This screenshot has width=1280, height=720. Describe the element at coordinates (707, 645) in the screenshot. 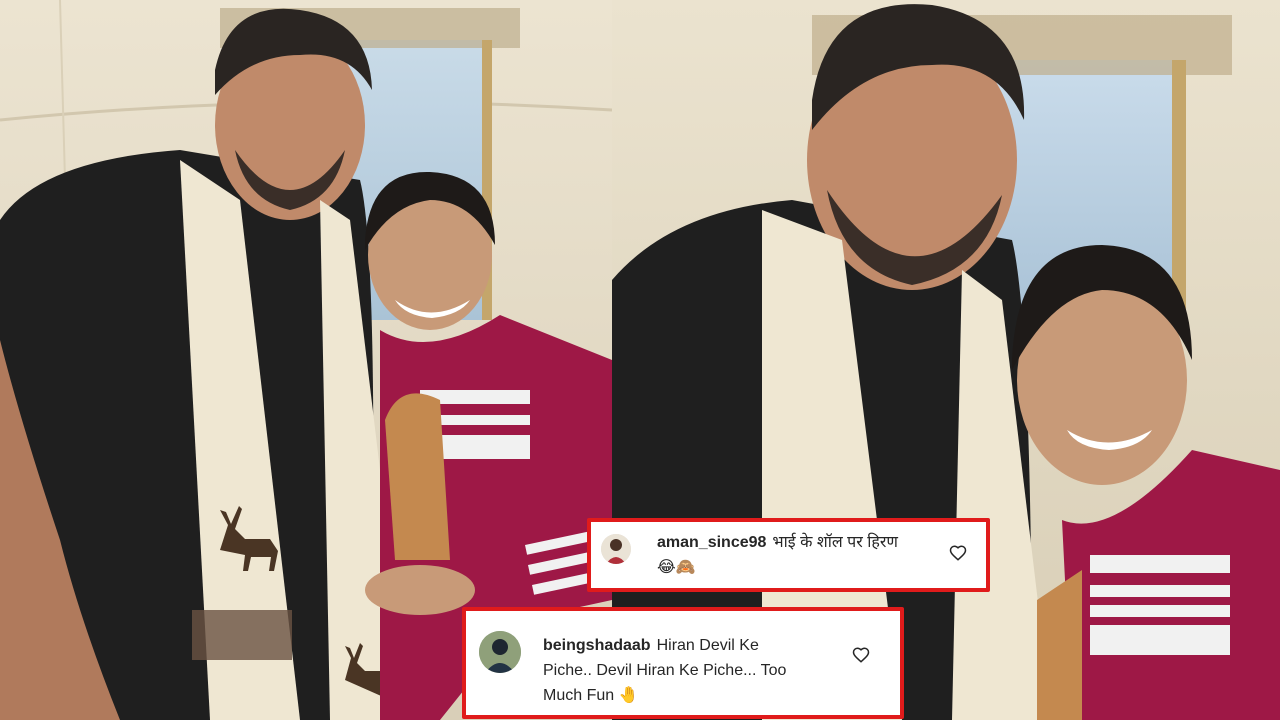

I see `comment-body-line1: Hiran Devil Ke` at that location.